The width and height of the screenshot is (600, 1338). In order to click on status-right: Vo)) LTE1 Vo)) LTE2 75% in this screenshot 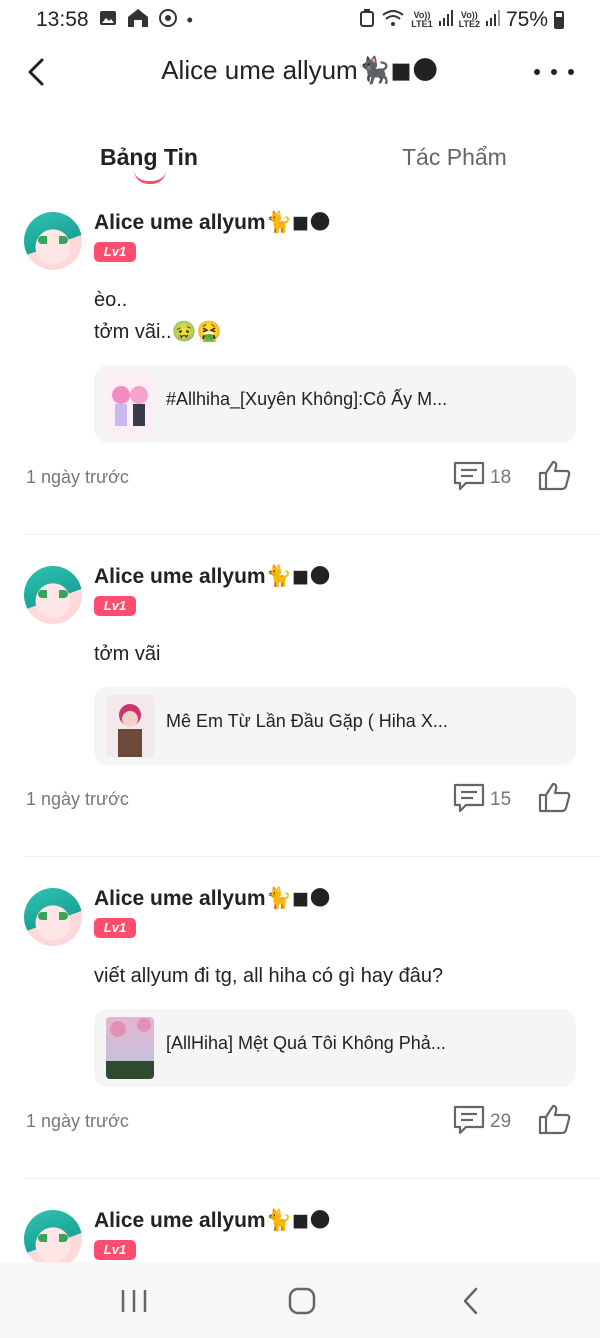, I will do `click(461, 20)`.